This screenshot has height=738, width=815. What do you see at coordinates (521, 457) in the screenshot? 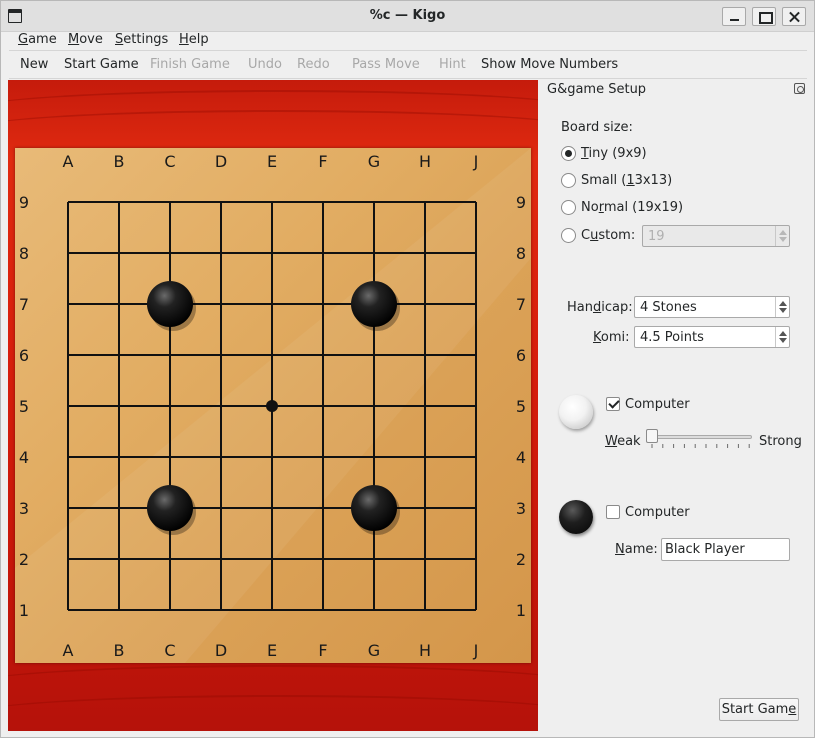
I see `row-label: 4` at bounding box center [521, 457].